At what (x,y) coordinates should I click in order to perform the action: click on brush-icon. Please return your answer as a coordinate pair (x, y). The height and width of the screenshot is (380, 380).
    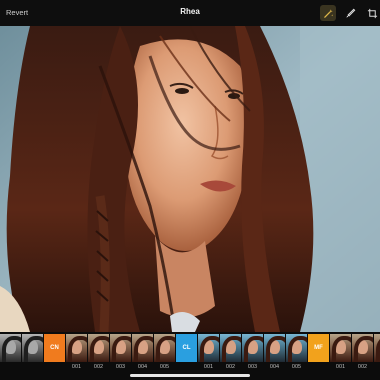
    Looking at the image, I should click on (350, 13).